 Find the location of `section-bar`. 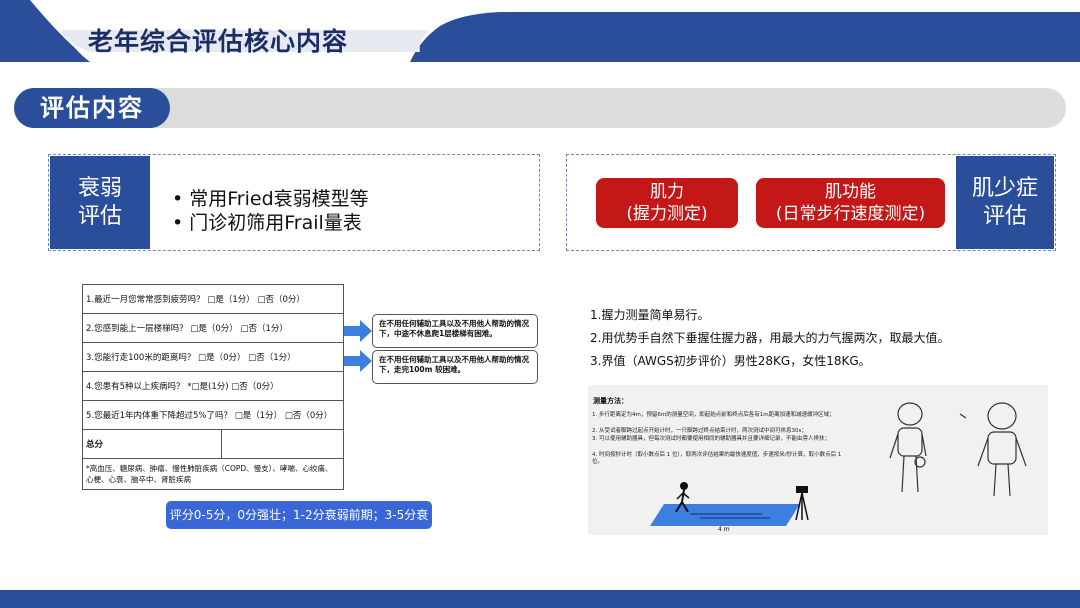

section-bar is located at coordinates (540, 108).